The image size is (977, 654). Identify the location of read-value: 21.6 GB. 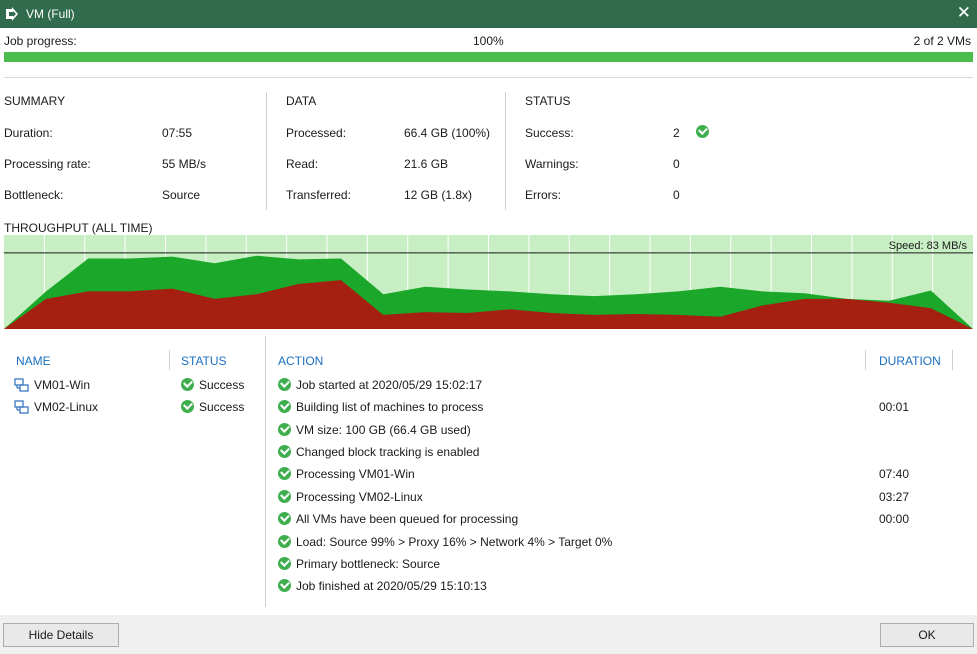
(426, 164).